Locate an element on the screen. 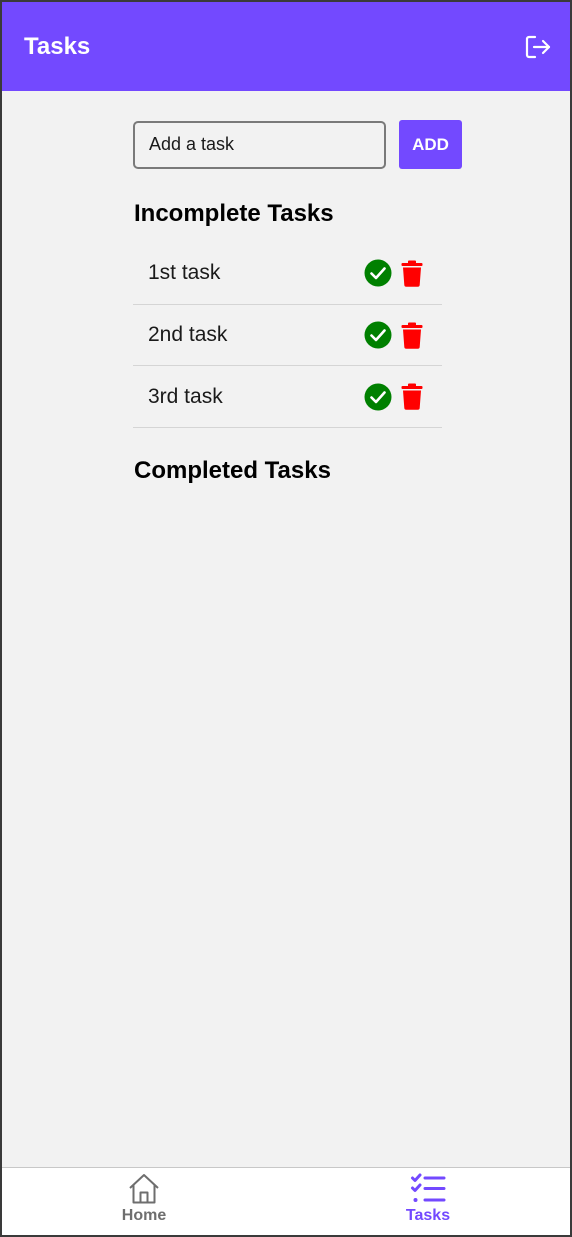  nav-label-home: Home is located at coordinates (144, 1215).